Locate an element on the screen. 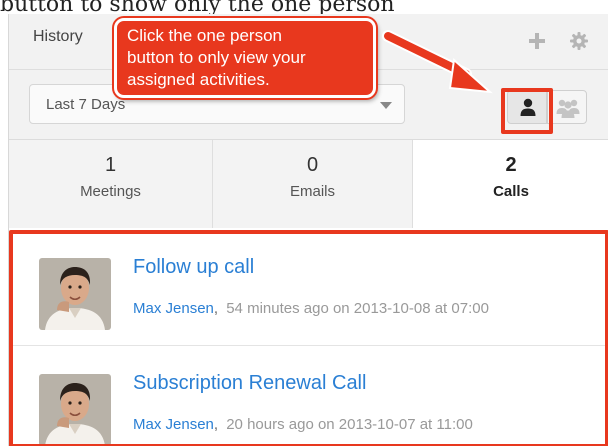  group-icon is located at coordinates (568, 108).